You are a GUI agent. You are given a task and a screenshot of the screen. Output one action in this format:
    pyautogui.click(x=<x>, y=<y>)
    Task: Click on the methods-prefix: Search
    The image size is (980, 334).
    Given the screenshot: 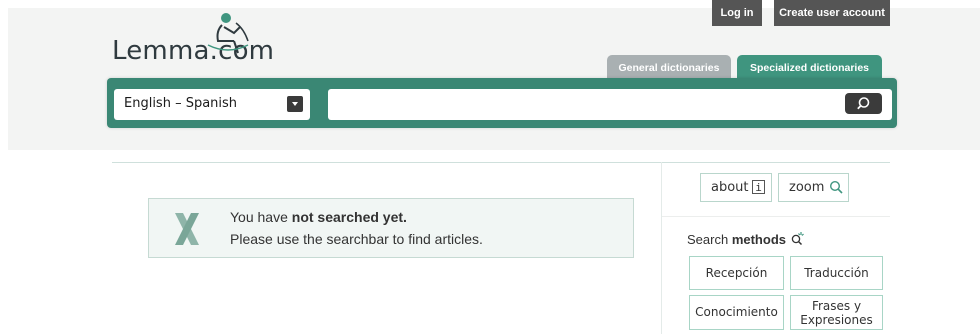 What is the action you would take?
    pyautogui.click(x=709, y=239)
    